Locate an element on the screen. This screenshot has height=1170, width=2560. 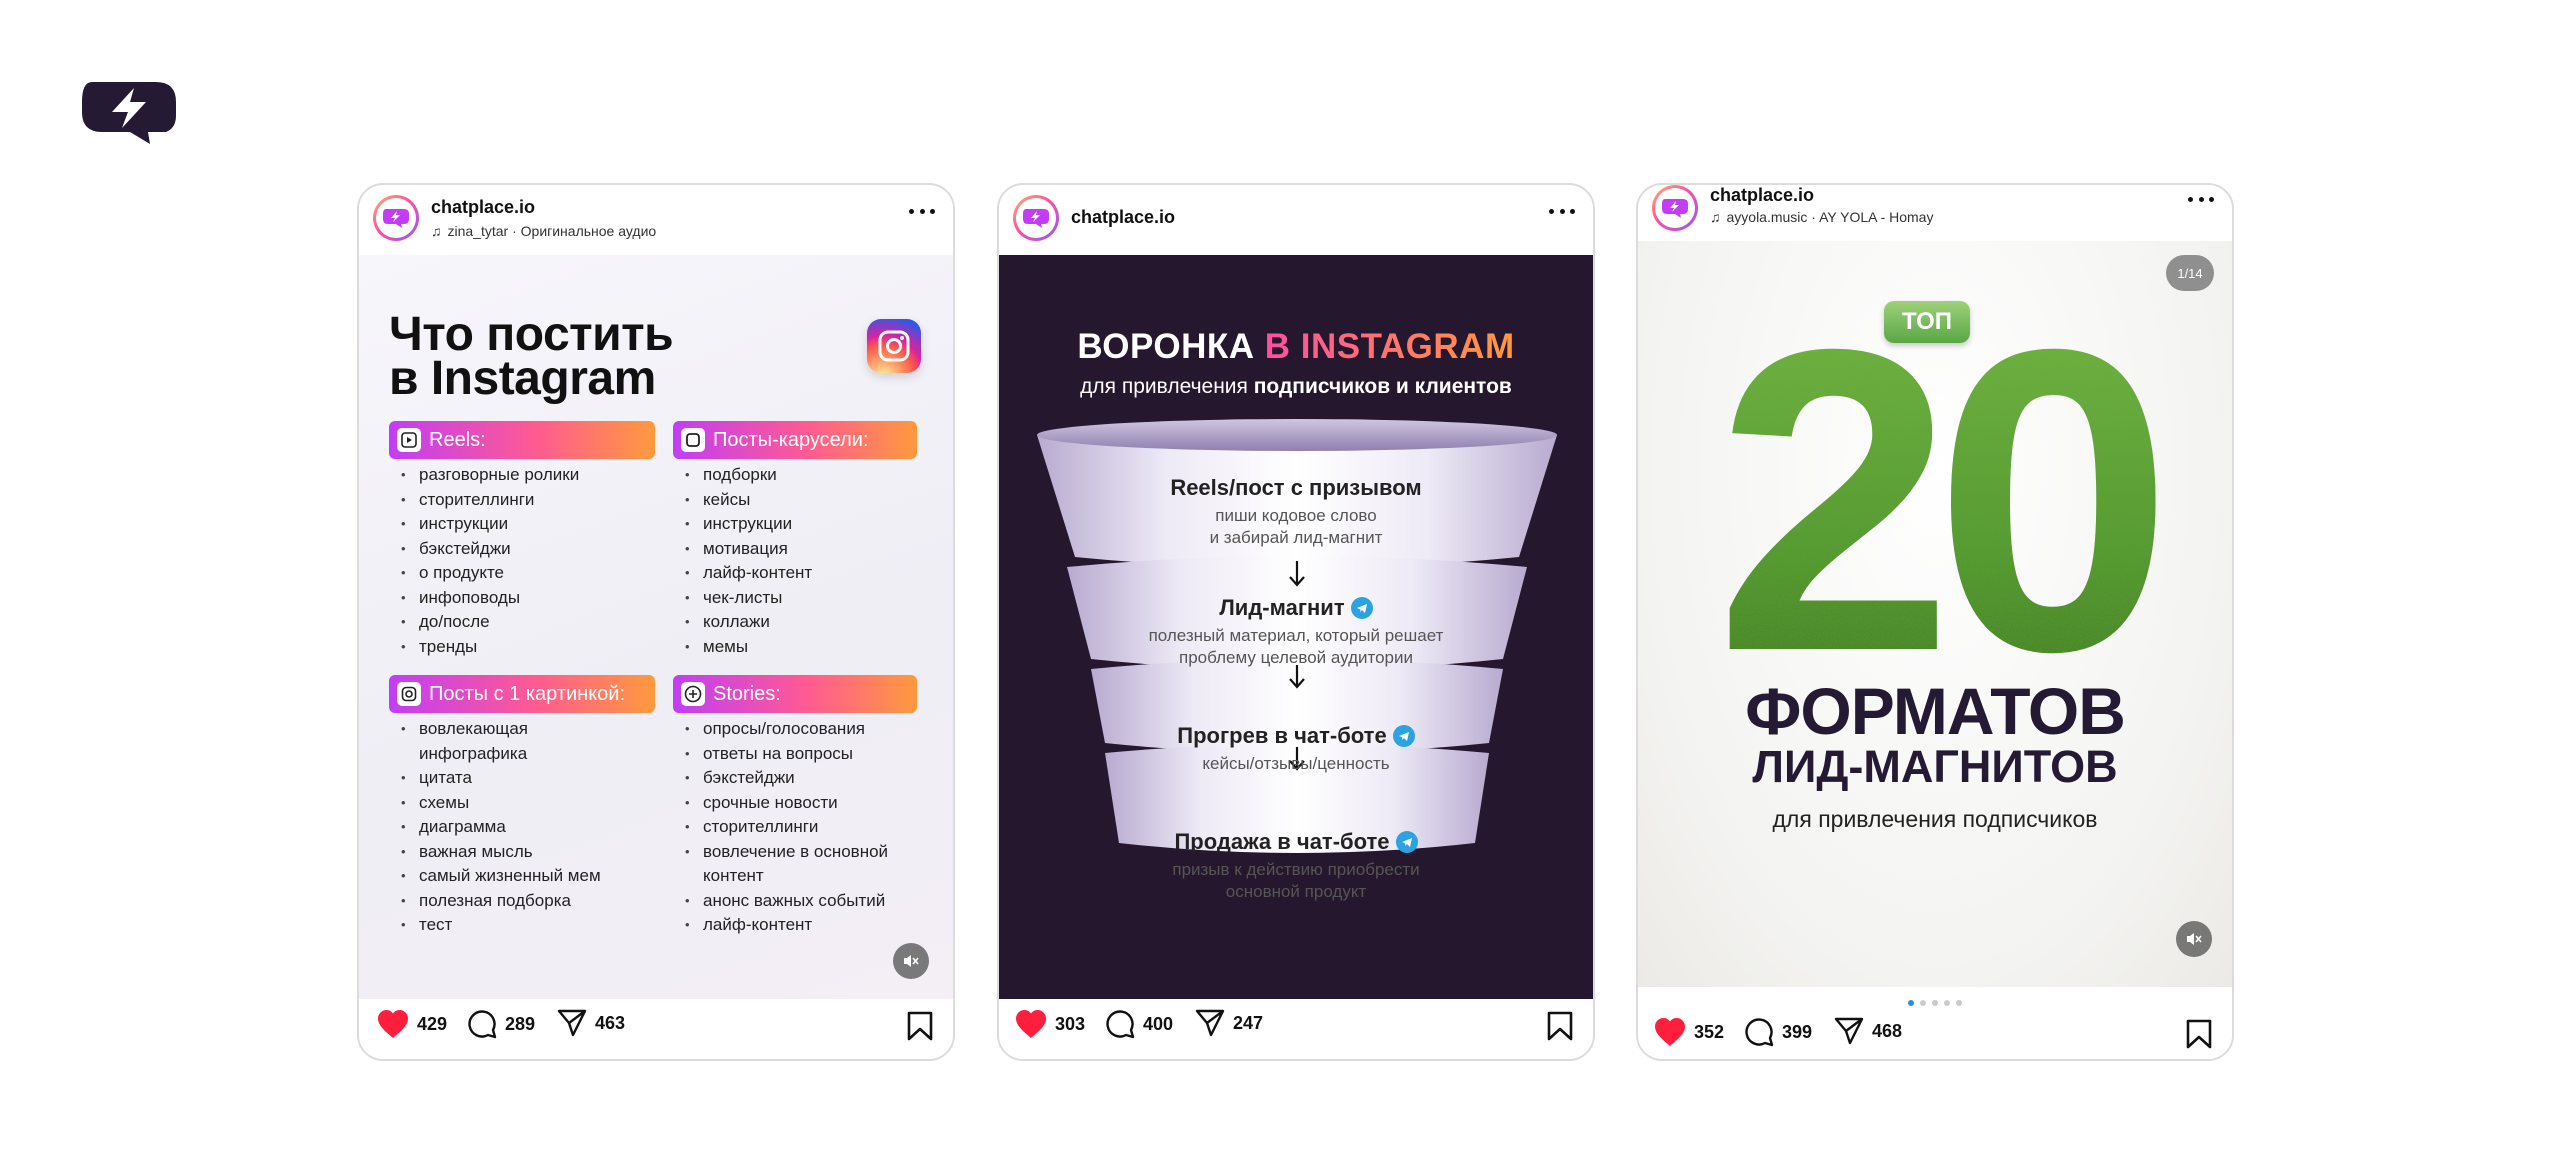
share-button: 468 is located at coordinates (1868, 1031).